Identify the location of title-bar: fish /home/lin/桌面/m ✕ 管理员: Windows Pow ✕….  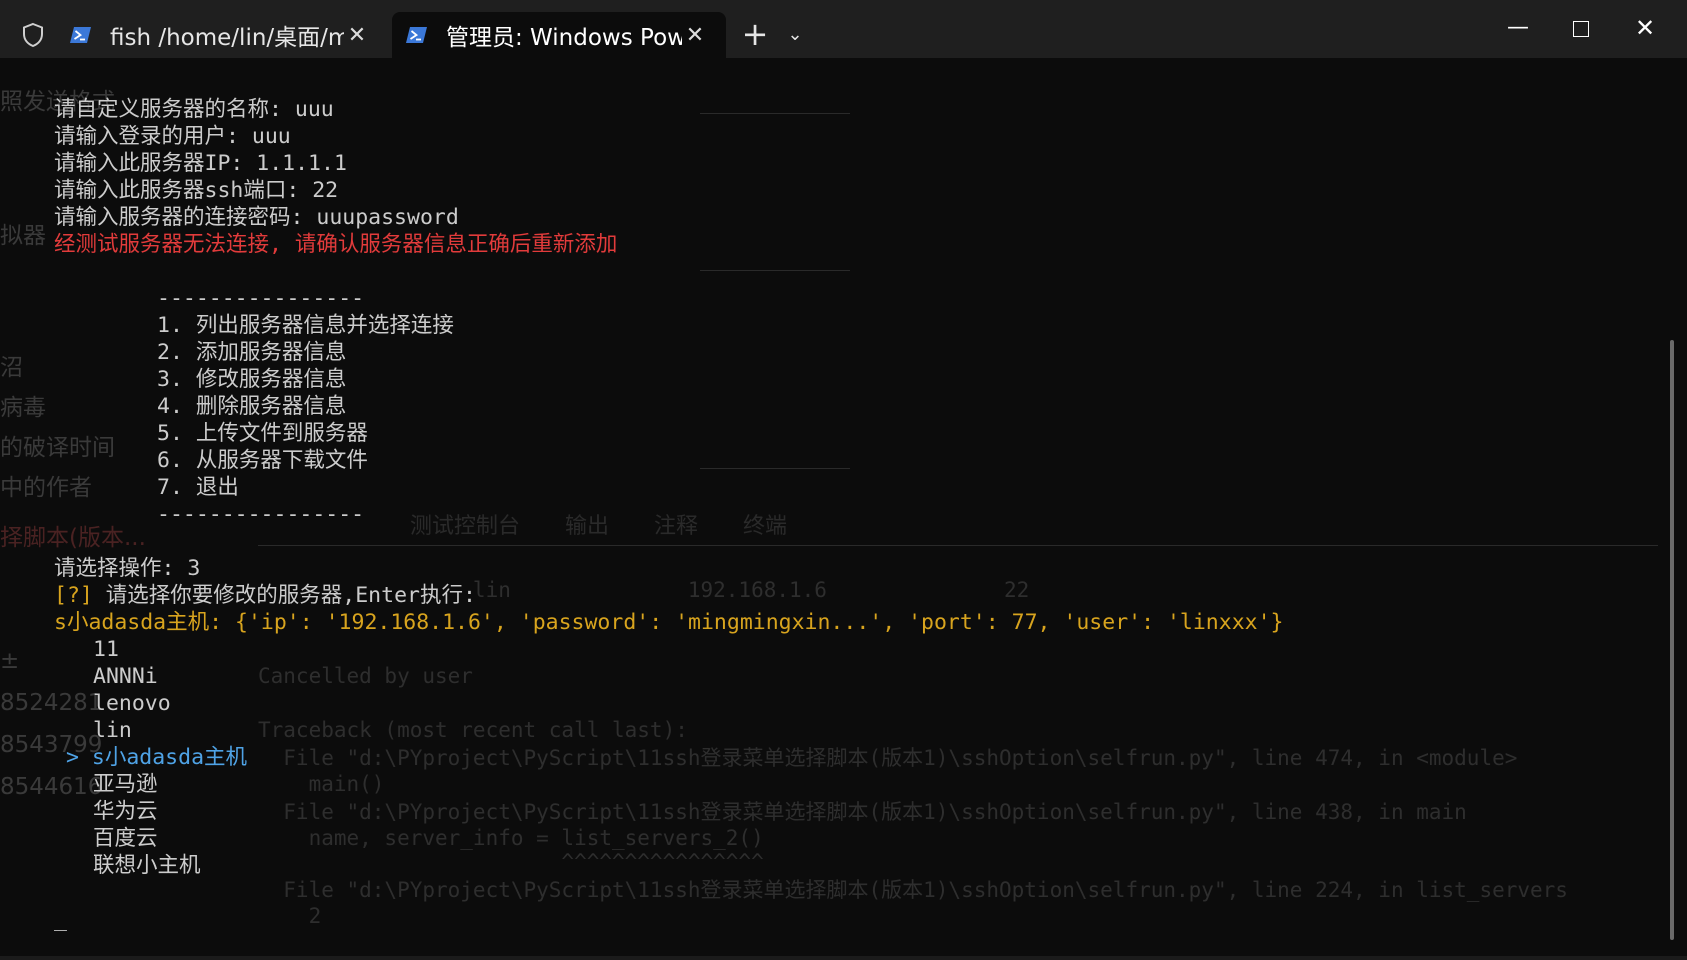
(843, 29).